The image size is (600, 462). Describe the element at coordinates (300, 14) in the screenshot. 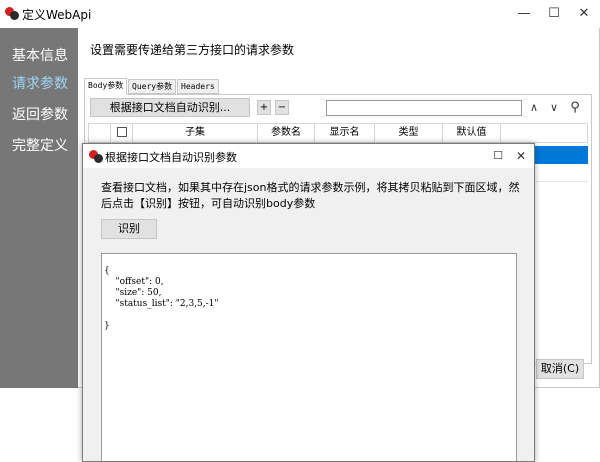

I see `main-titlebar: 定义WebApi — ☐ ✕` at that location.